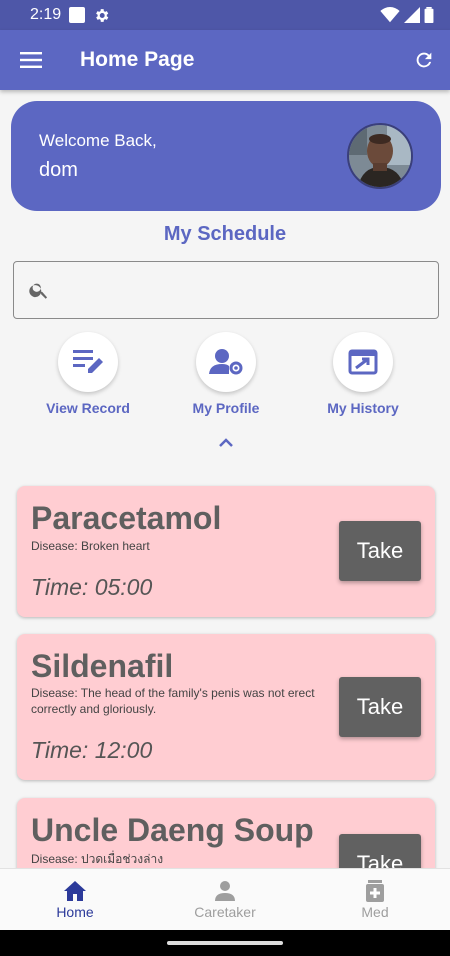  I want to click on medical-icon, so click(375, 890).